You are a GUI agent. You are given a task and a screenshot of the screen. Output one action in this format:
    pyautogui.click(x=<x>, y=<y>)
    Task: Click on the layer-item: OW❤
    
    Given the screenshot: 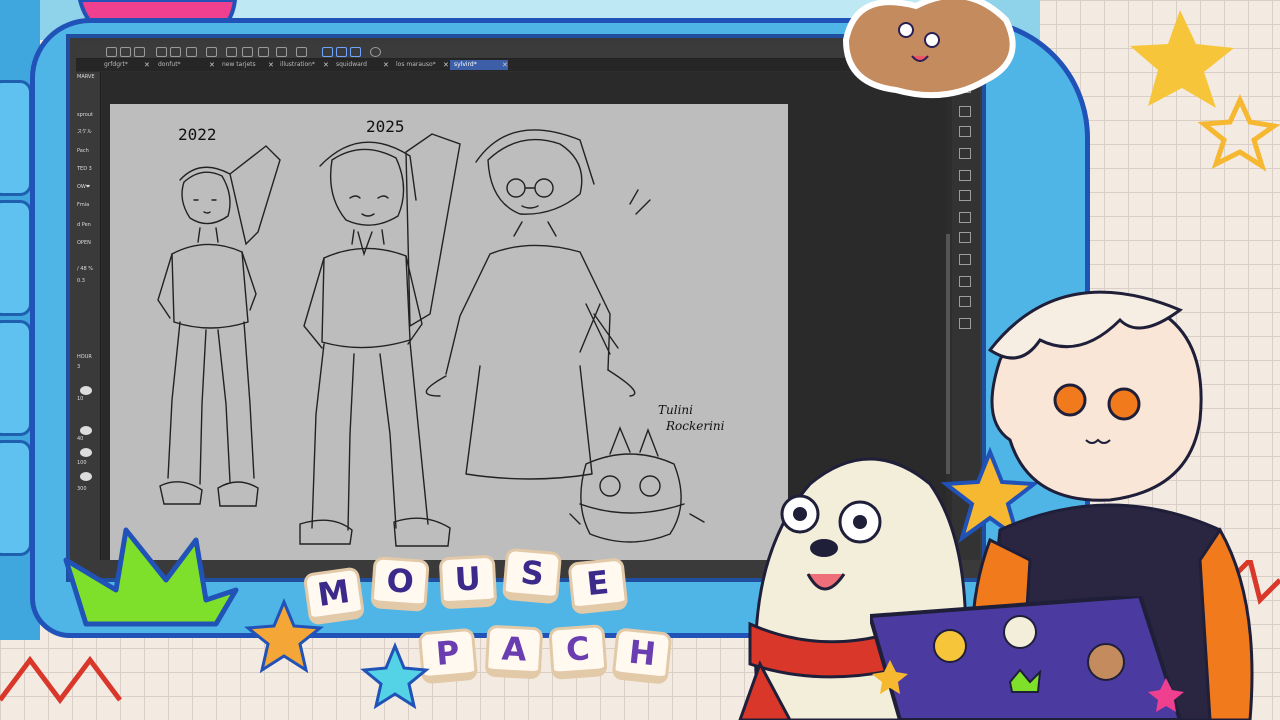 What is the action you would take?
    pyautogui.click(x=88, y=187)
    